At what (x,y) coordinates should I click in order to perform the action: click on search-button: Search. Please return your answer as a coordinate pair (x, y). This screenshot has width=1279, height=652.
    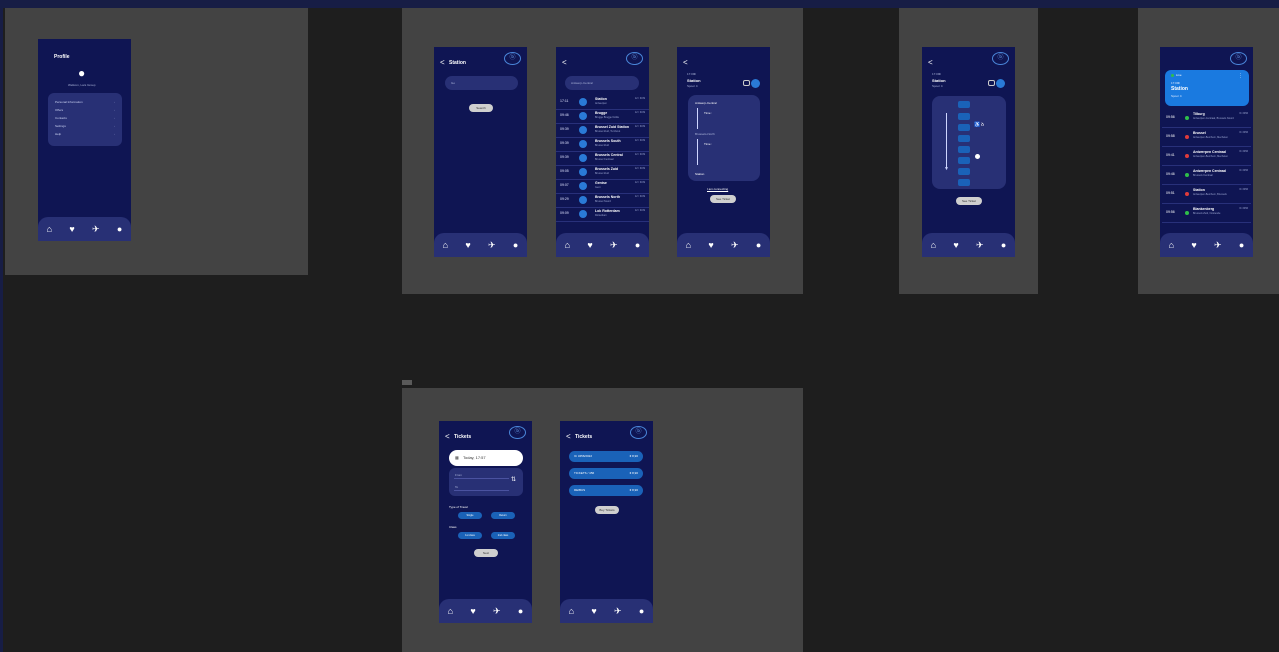
    Looking at the image, I should click on (481, 108).